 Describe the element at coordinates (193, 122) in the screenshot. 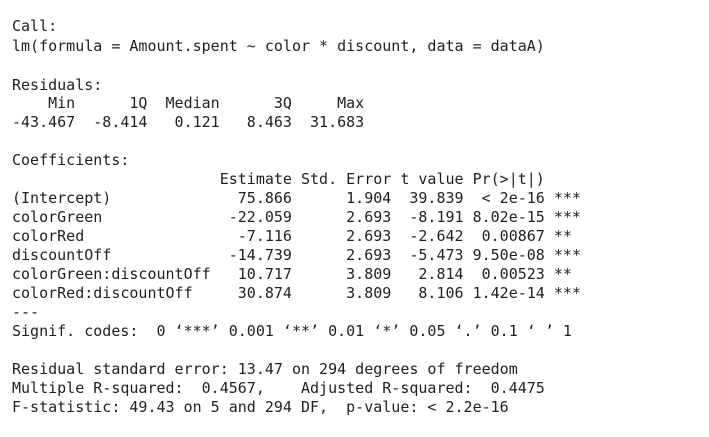

I see `residuals-values: -43.467 -8.414 0.121 8.463 31.683` at that location.